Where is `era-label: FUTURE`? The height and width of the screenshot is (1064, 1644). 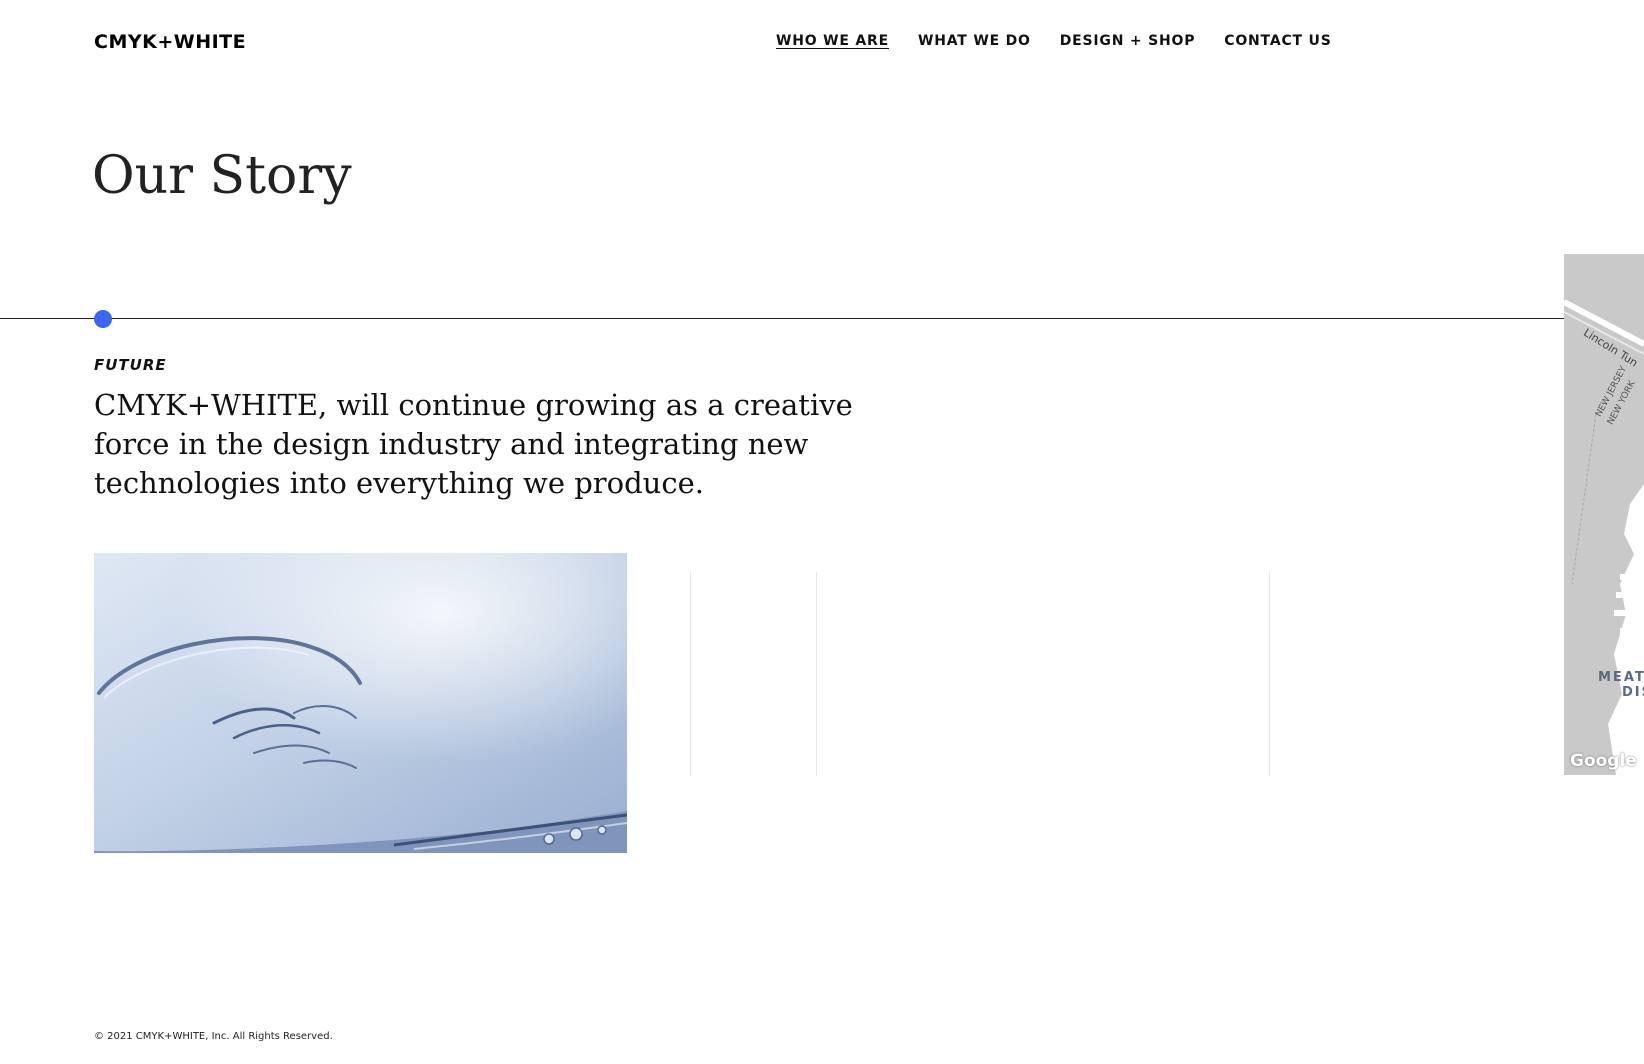
era-label: FUTURE is located at coordinates (130, 365).